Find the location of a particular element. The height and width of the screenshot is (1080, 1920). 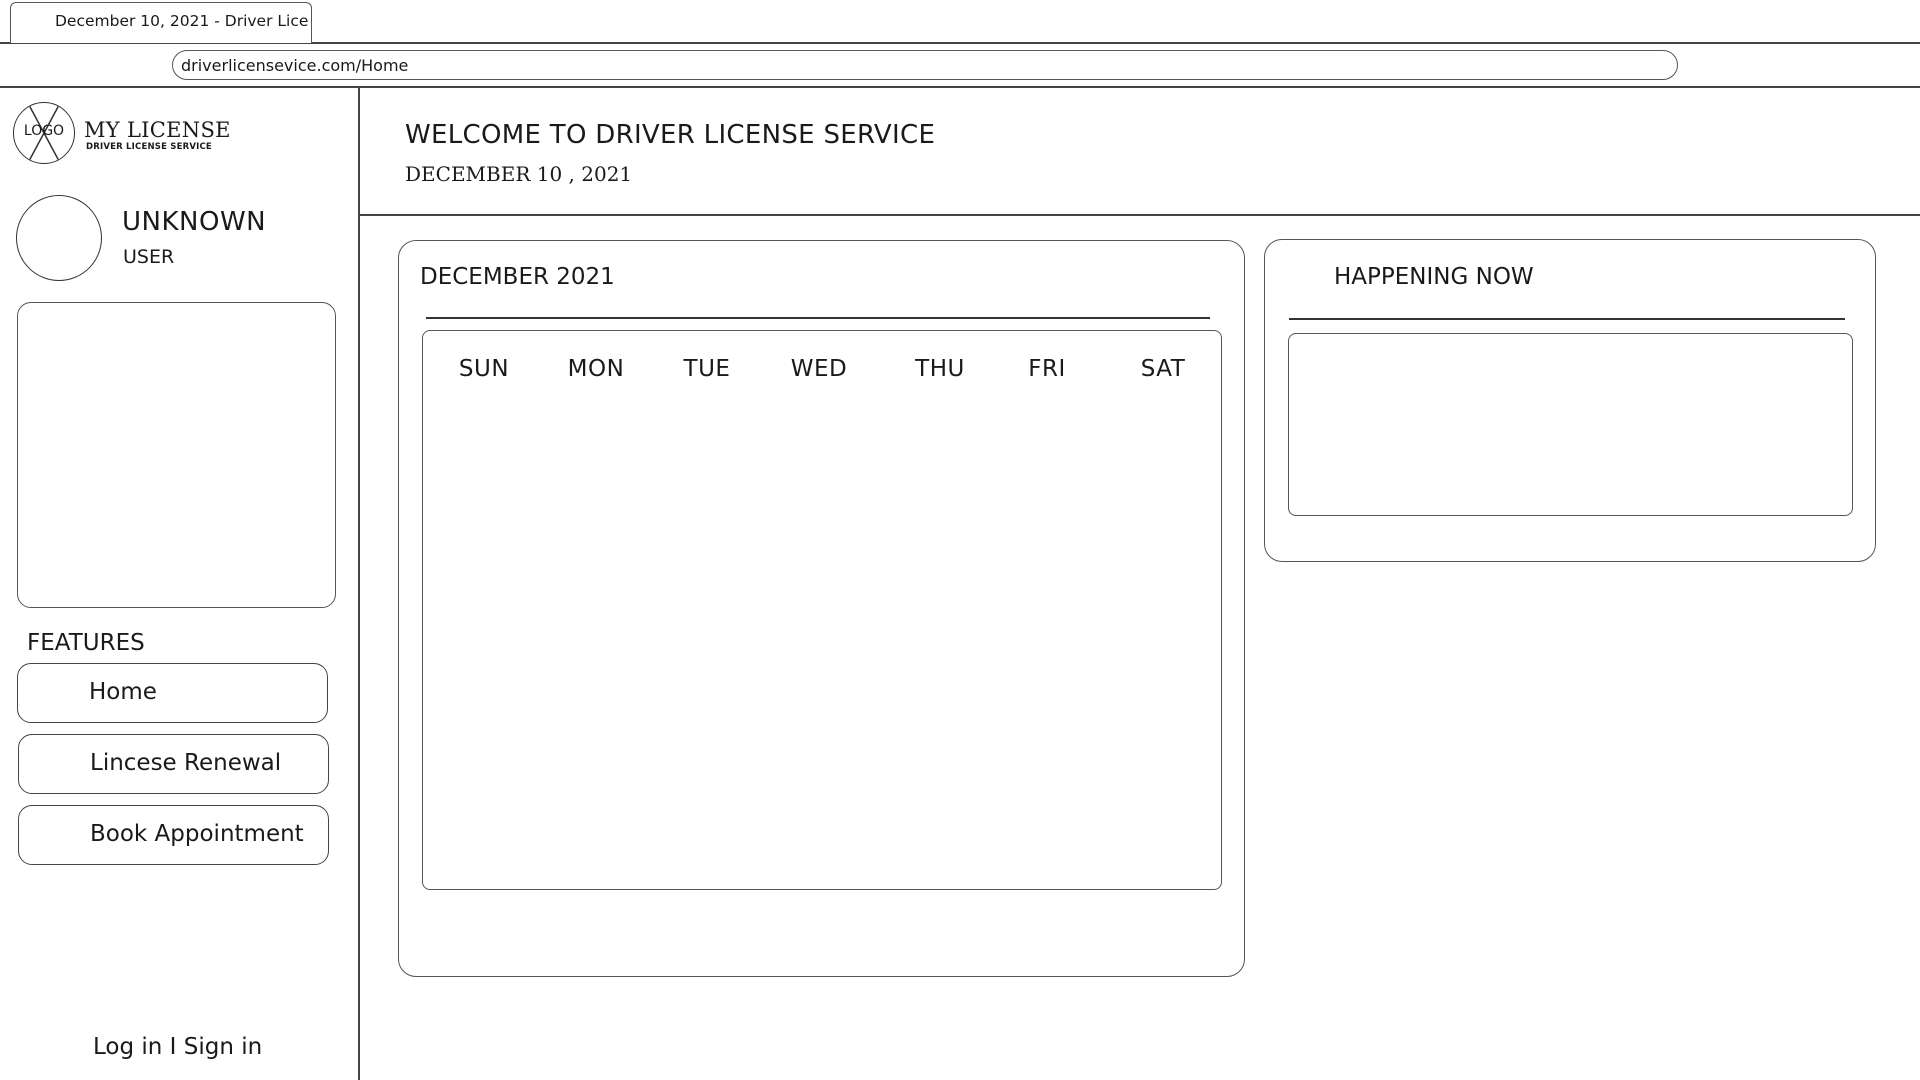

calendar-title-divider is located at coordinates (818, 318).